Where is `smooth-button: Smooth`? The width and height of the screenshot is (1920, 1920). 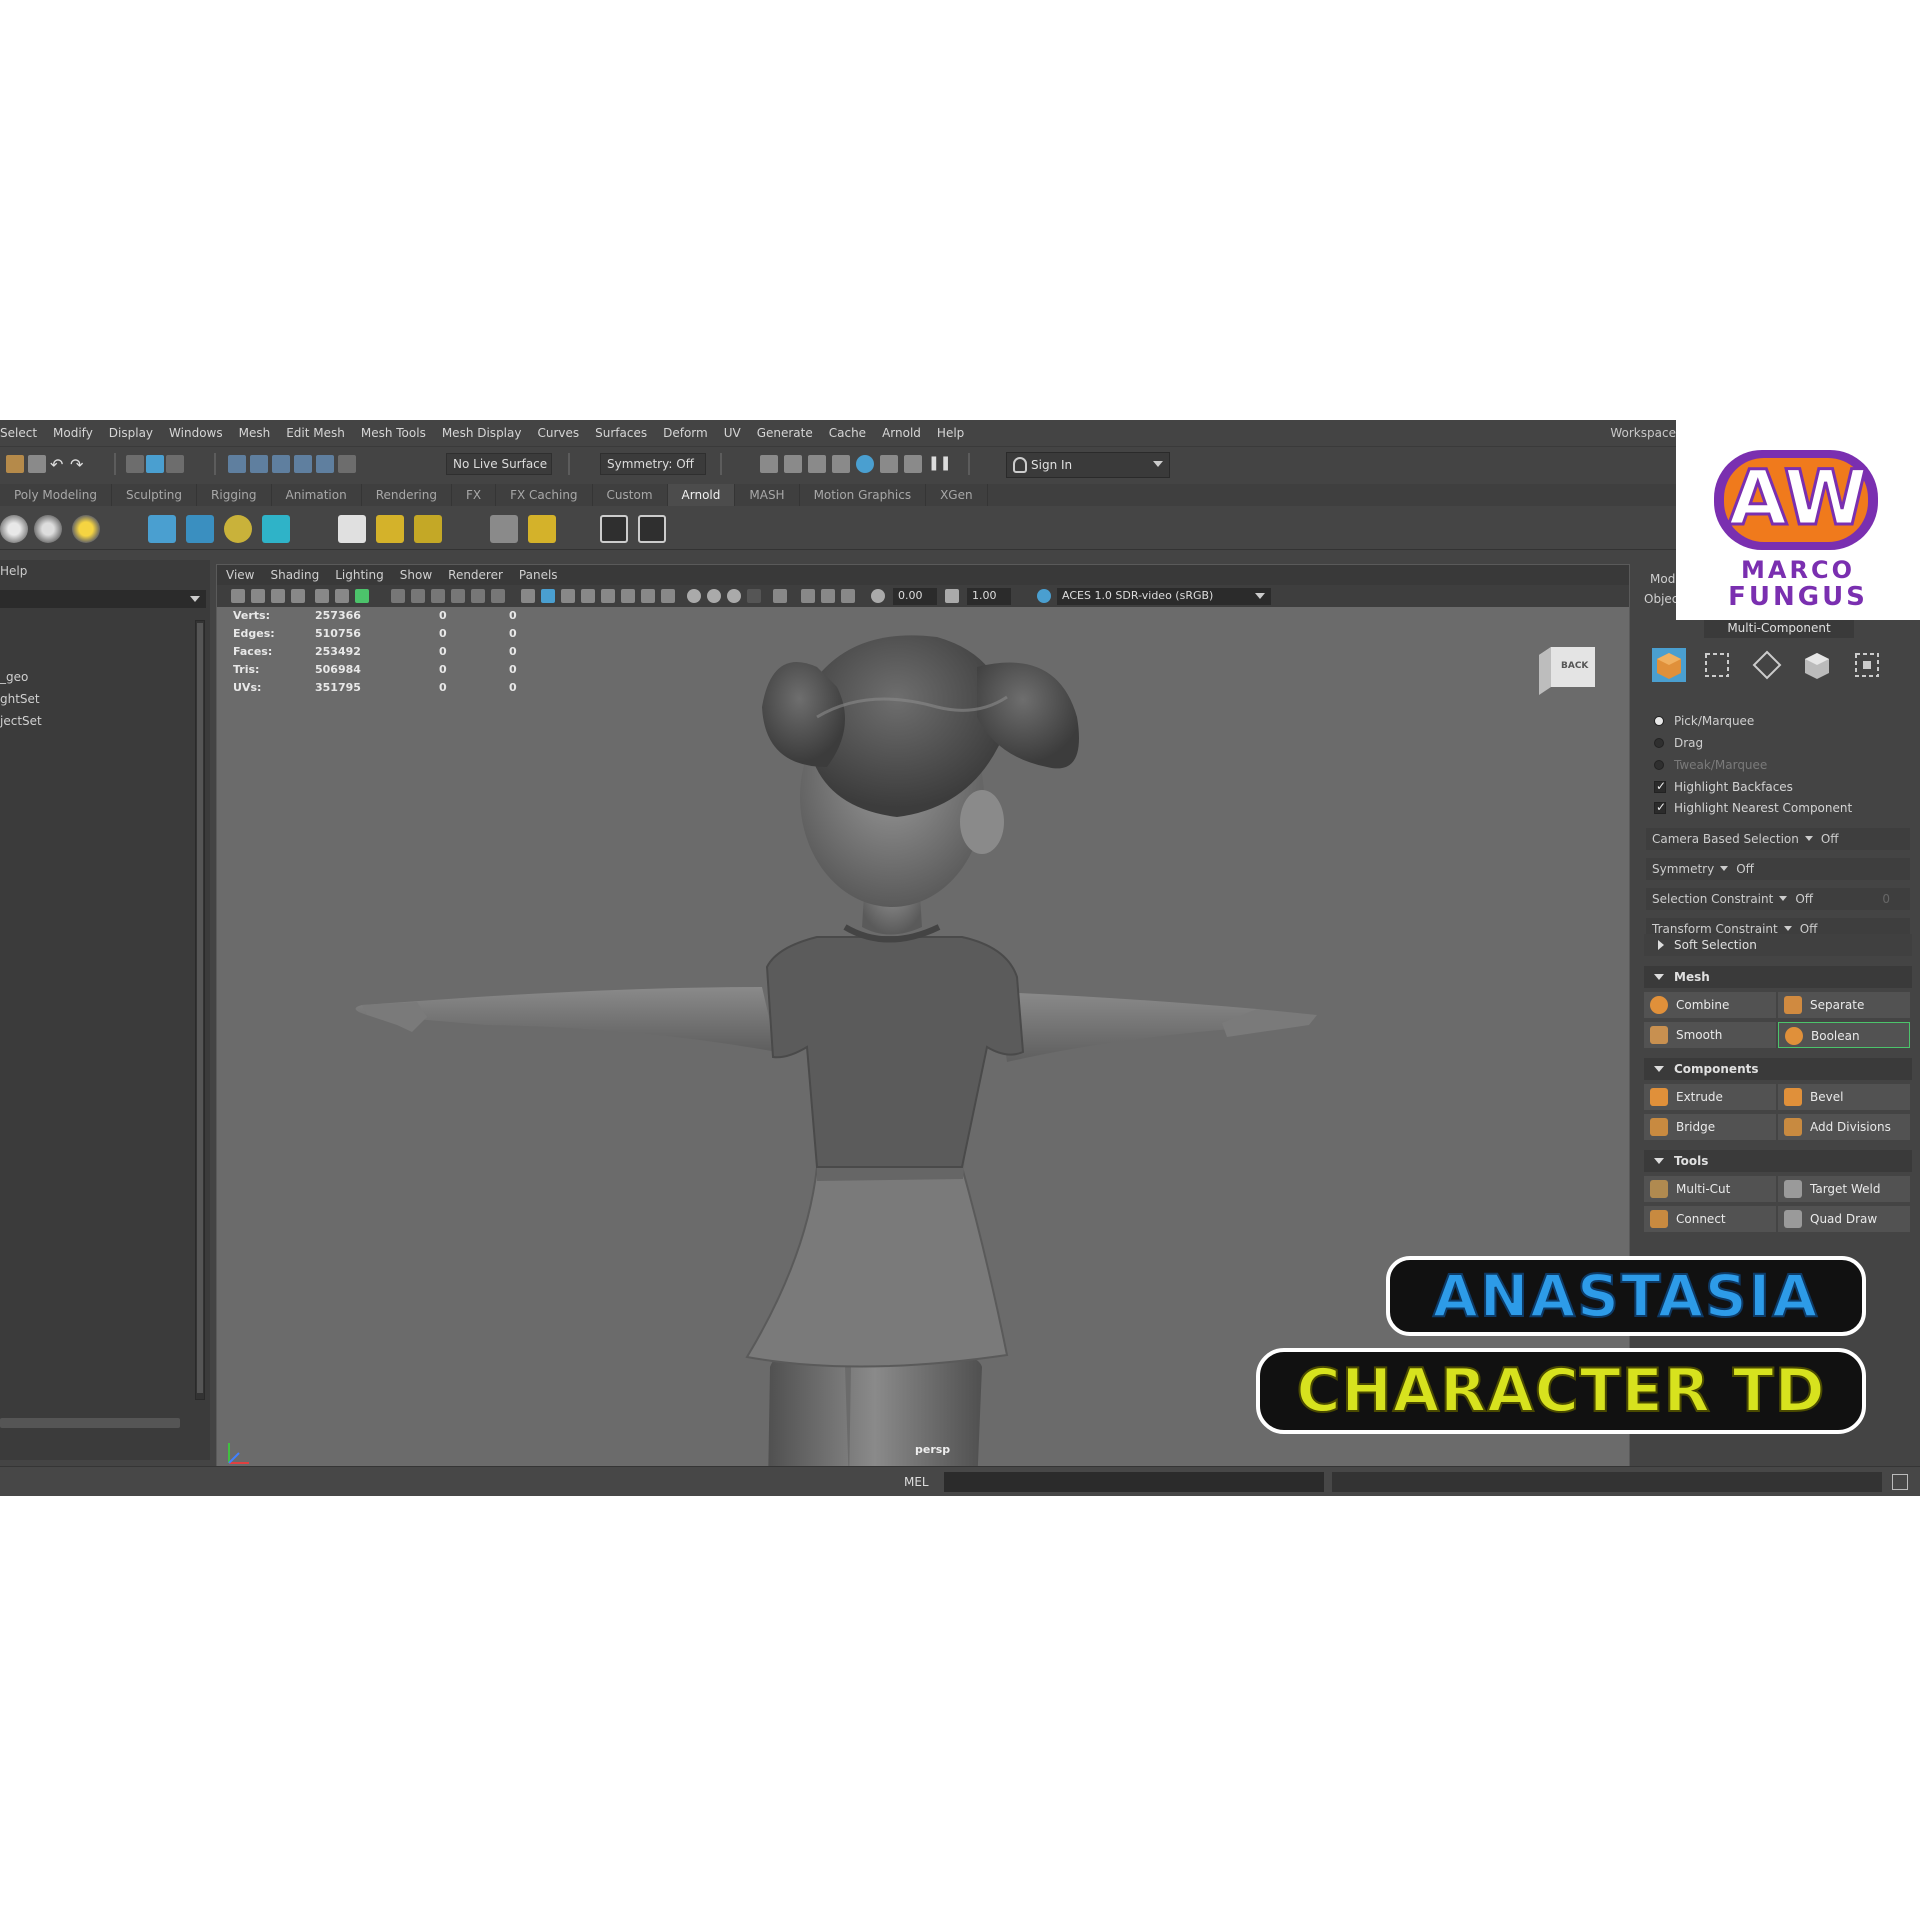
smooth-button: Smooth is located at coordinates (1710, 1035).